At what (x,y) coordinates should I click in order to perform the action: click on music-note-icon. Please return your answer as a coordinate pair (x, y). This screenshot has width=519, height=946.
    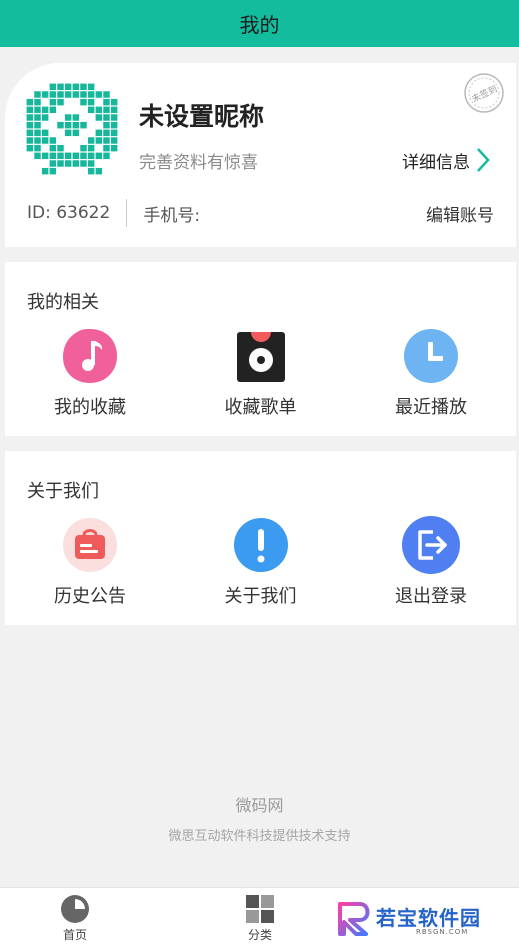
    Looking at the image, I should click on (90, 356).